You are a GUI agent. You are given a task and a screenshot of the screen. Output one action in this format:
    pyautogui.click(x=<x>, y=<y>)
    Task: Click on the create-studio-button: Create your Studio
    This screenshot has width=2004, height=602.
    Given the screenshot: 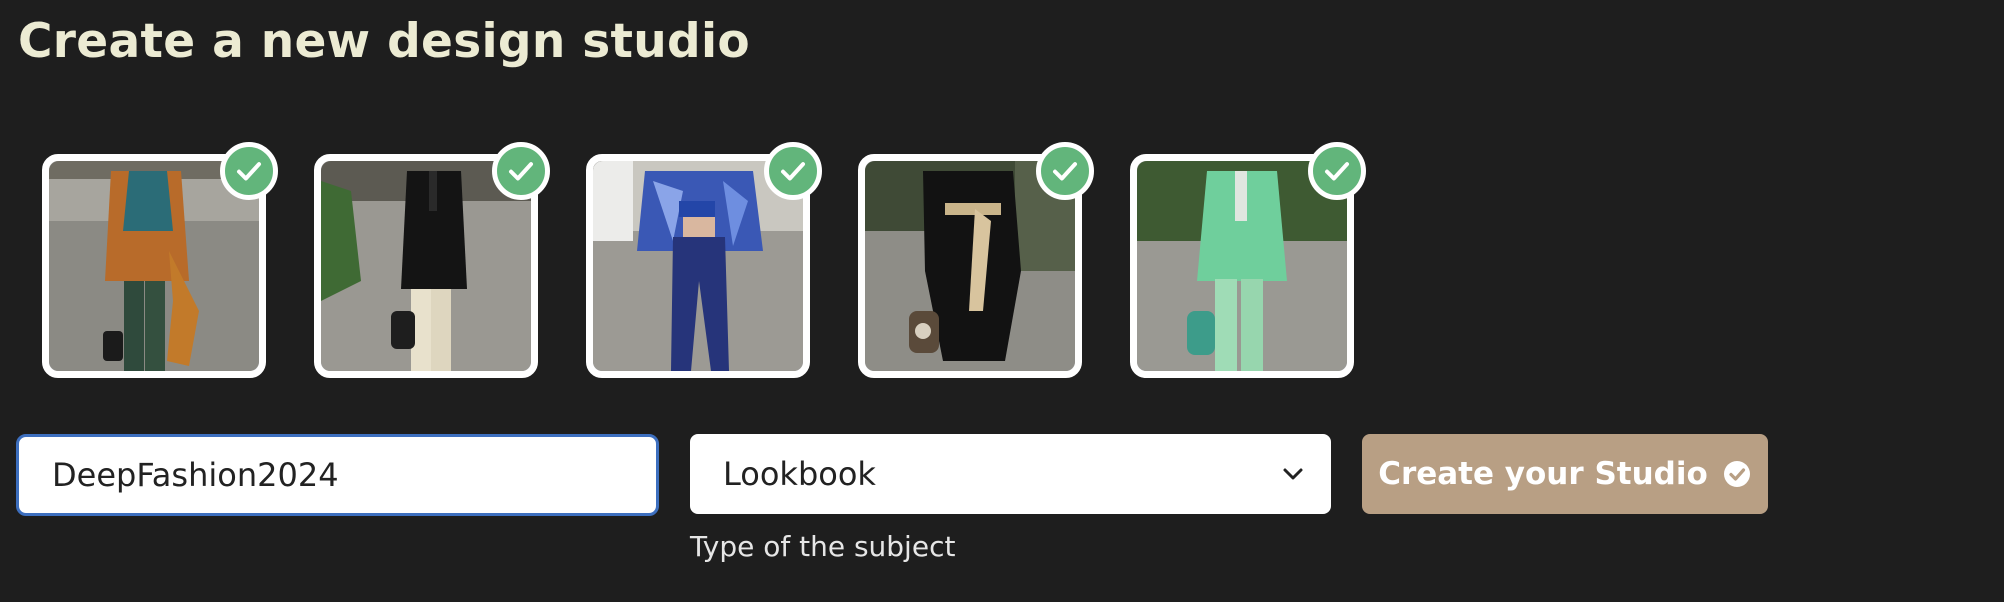 What is the action you would take?
    pyautogui.click(x=1565, y=474)
    